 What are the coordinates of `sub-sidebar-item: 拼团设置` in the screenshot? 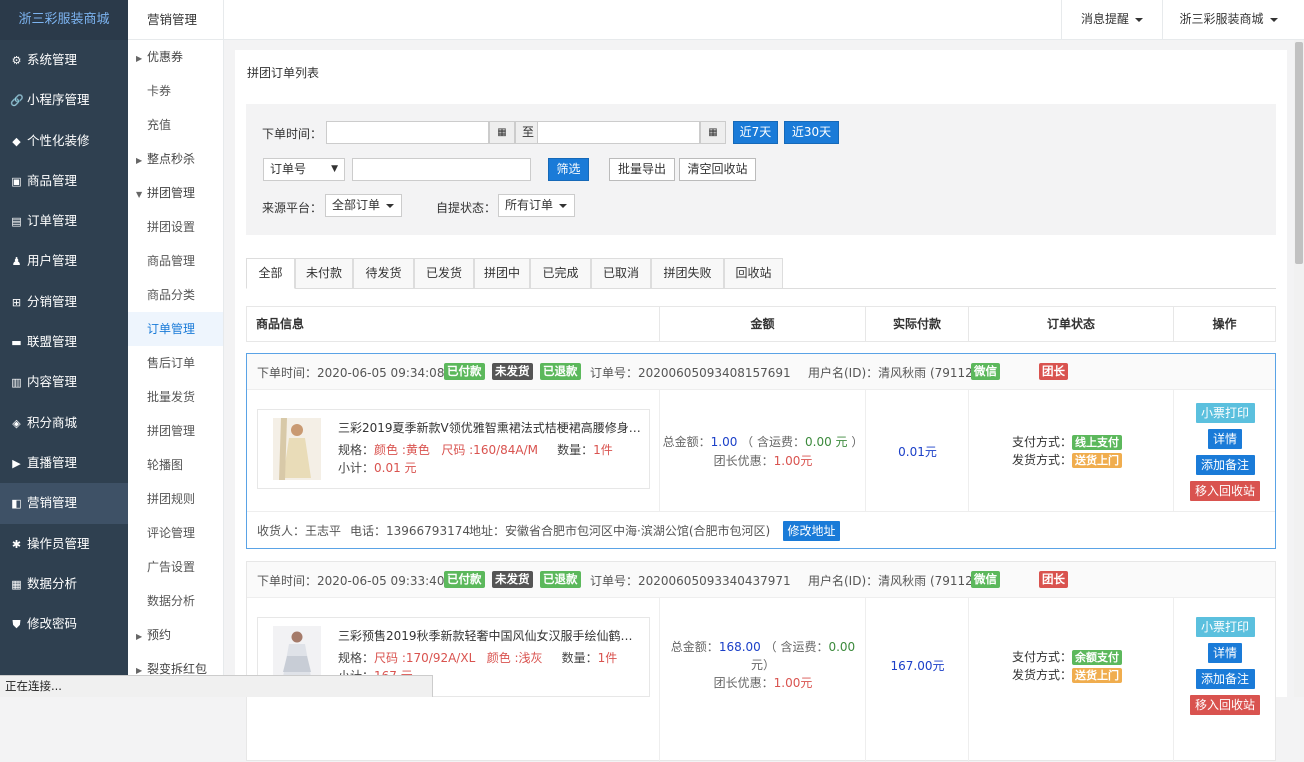 It's located at (175, 227).